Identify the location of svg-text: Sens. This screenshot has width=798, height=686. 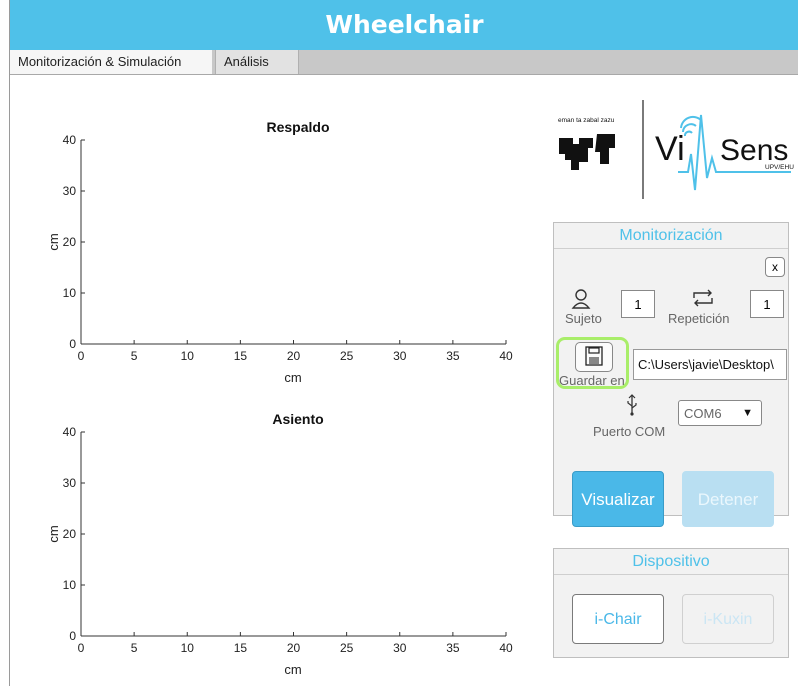
(754, 150).